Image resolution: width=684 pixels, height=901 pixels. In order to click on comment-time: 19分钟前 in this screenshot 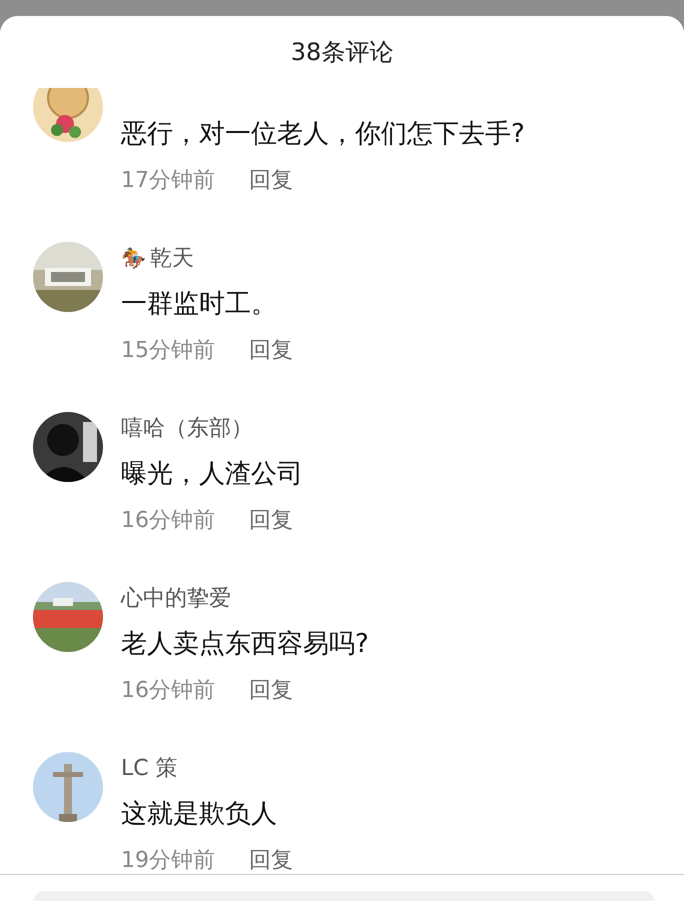, I will do `click(168, 860)`.